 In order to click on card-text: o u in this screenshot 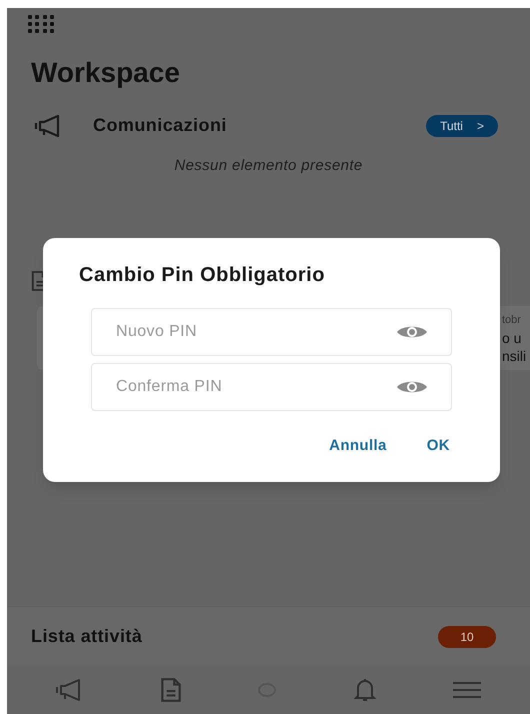, I will do `click(512, 337)`.